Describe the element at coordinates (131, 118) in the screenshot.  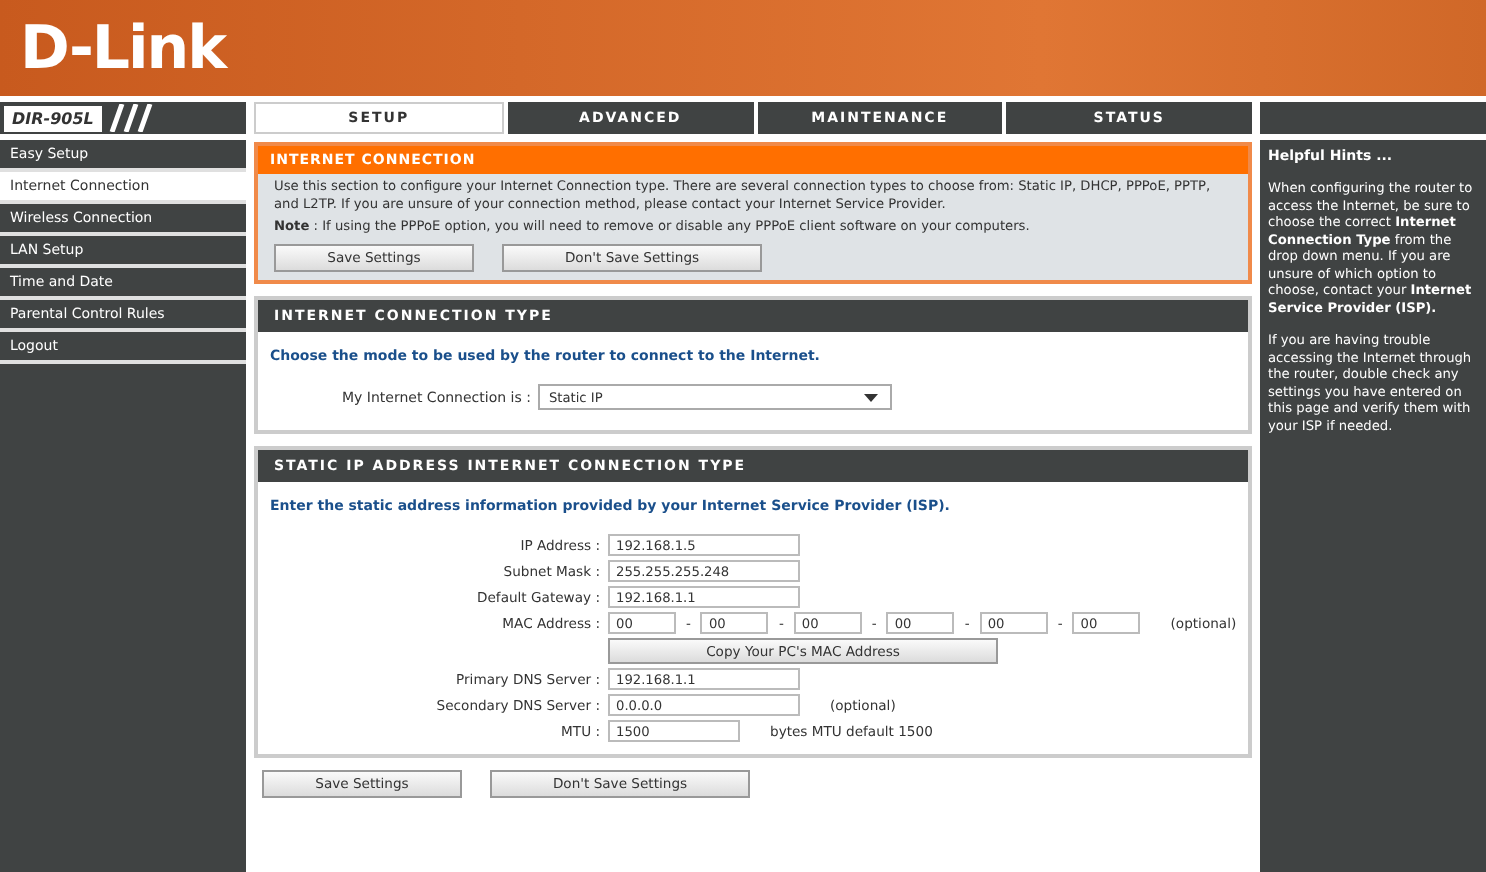
I see `slashes-icon` at that location.